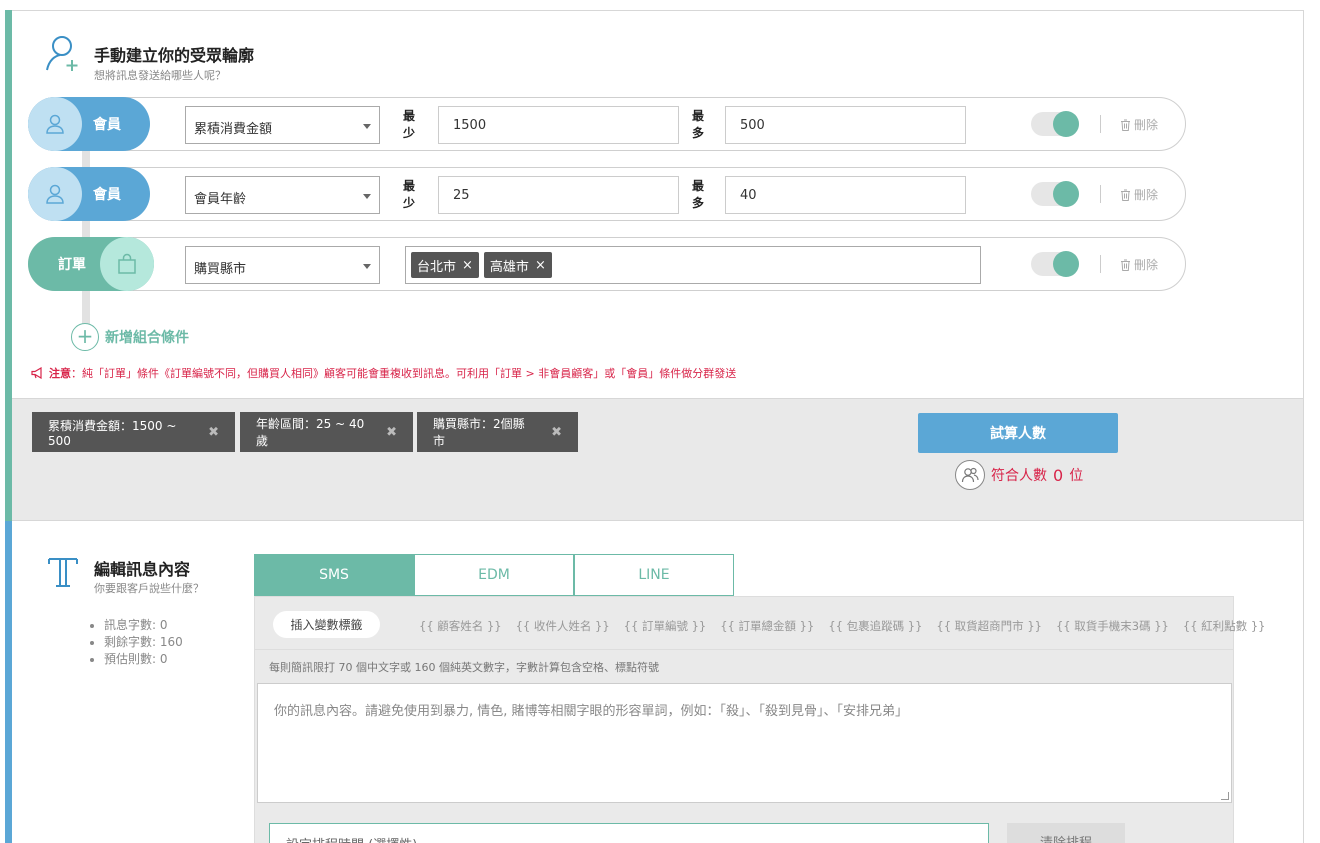 This screenshot has height=843, width=1320. What do you see at coordinates (558, 195) in the screenshot?
I see `min-input: 25` at bounding box center [558, 195].